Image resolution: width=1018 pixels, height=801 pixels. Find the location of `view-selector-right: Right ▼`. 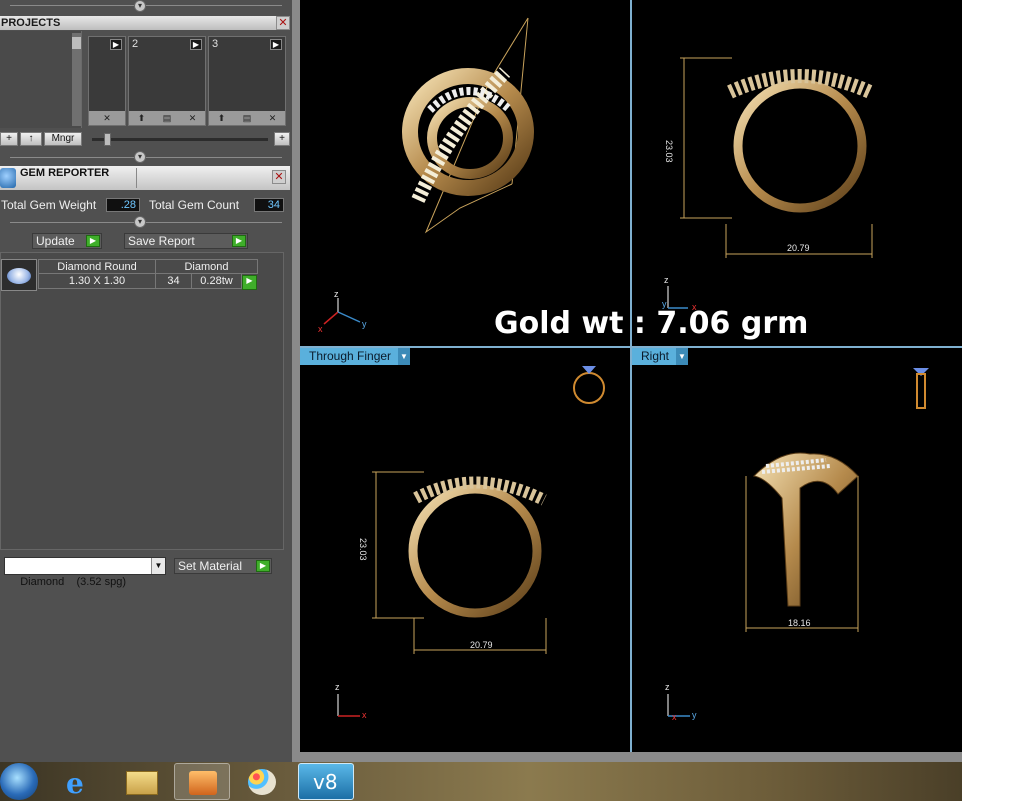

view-selector-right: Right ▼ is located at coordinates (660, 356).